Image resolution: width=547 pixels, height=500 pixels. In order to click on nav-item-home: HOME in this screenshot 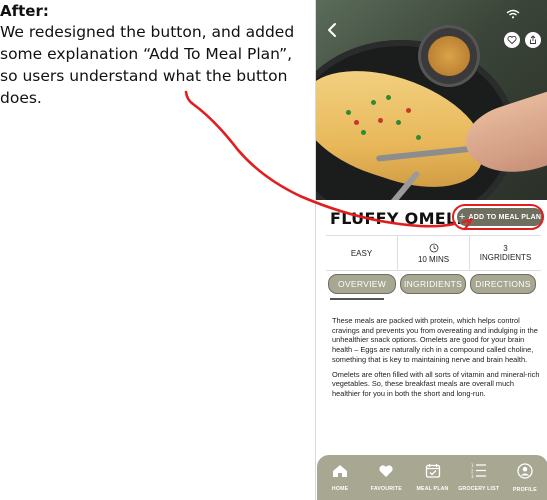, I will do `click(340, 477)`.